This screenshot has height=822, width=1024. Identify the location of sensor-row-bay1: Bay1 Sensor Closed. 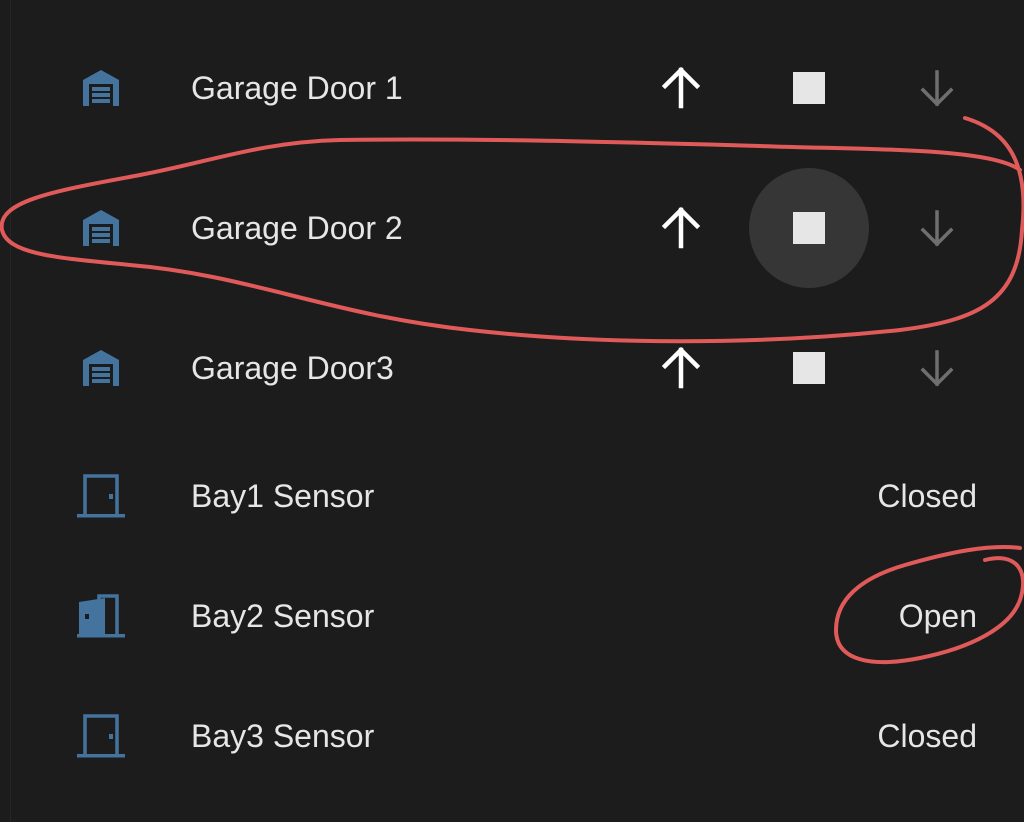
(517, 496).